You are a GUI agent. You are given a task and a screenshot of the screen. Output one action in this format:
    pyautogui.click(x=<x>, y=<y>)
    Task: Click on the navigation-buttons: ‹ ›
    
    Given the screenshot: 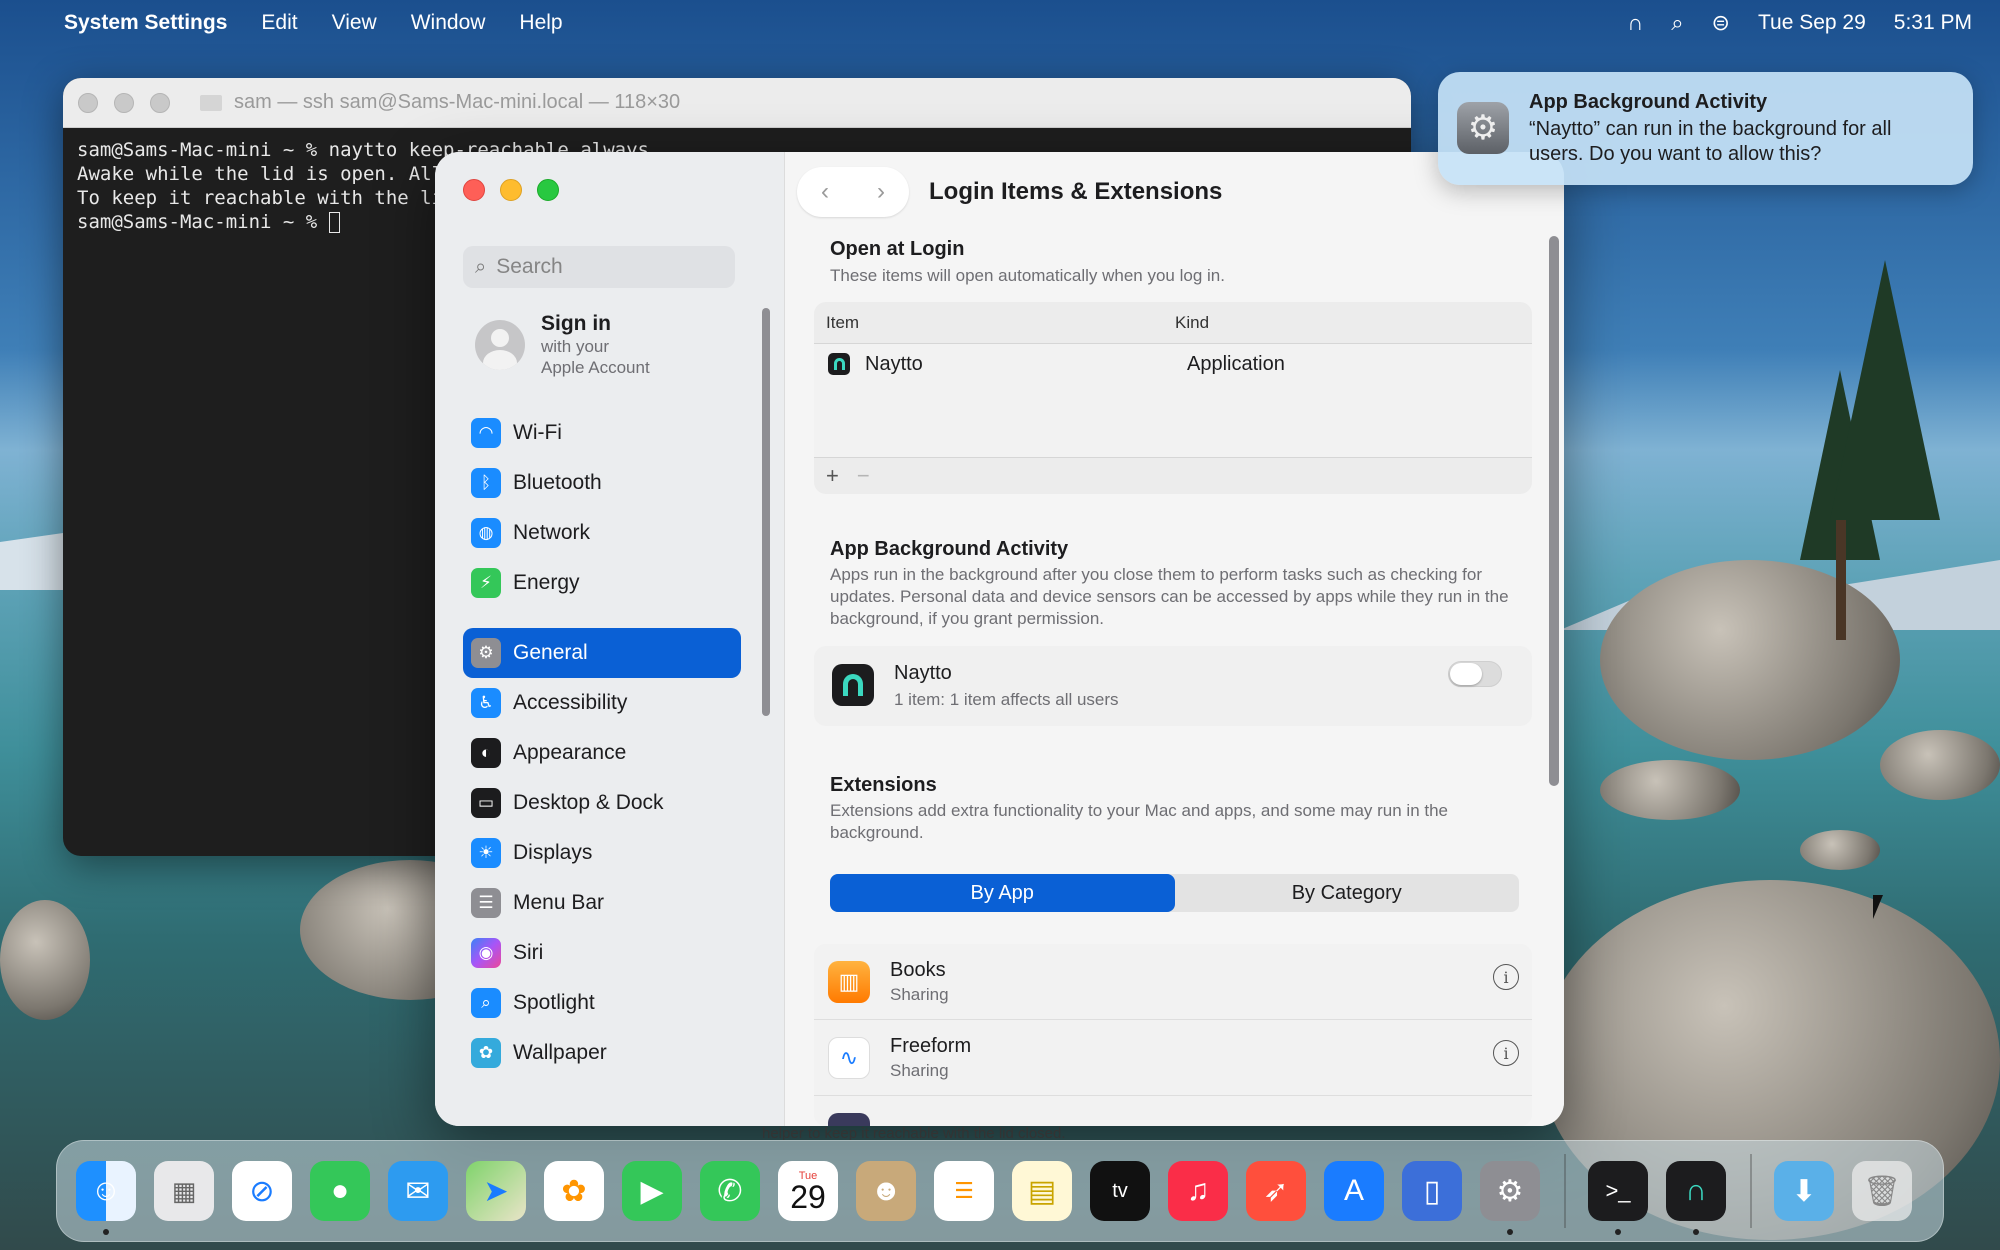 What is the action you would take?
    pyautogui.click(x=853, y=192)
    